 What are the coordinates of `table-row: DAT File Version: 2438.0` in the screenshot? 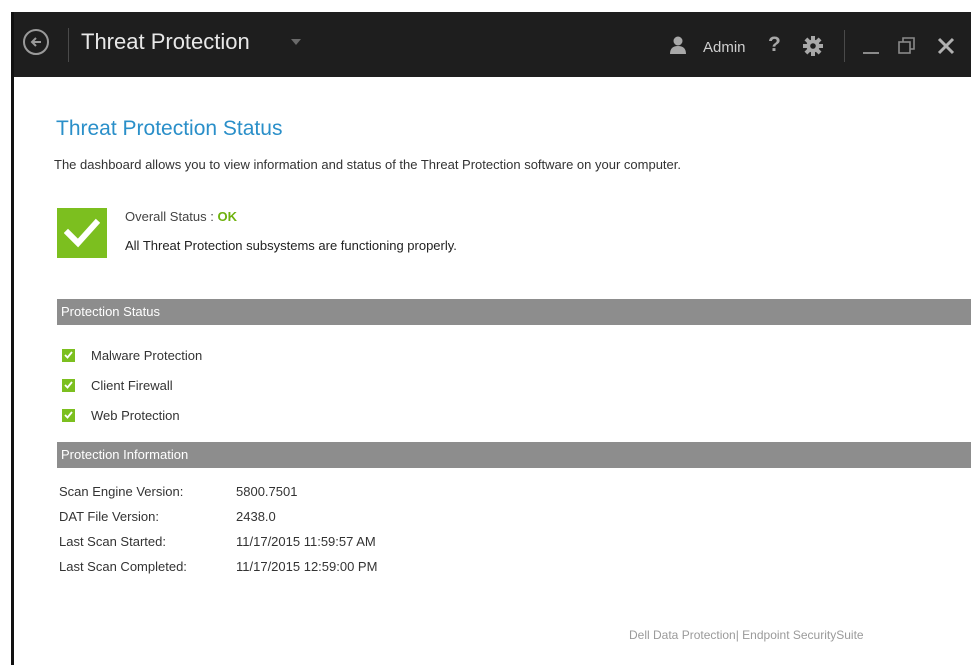 It's located at (218, 516).